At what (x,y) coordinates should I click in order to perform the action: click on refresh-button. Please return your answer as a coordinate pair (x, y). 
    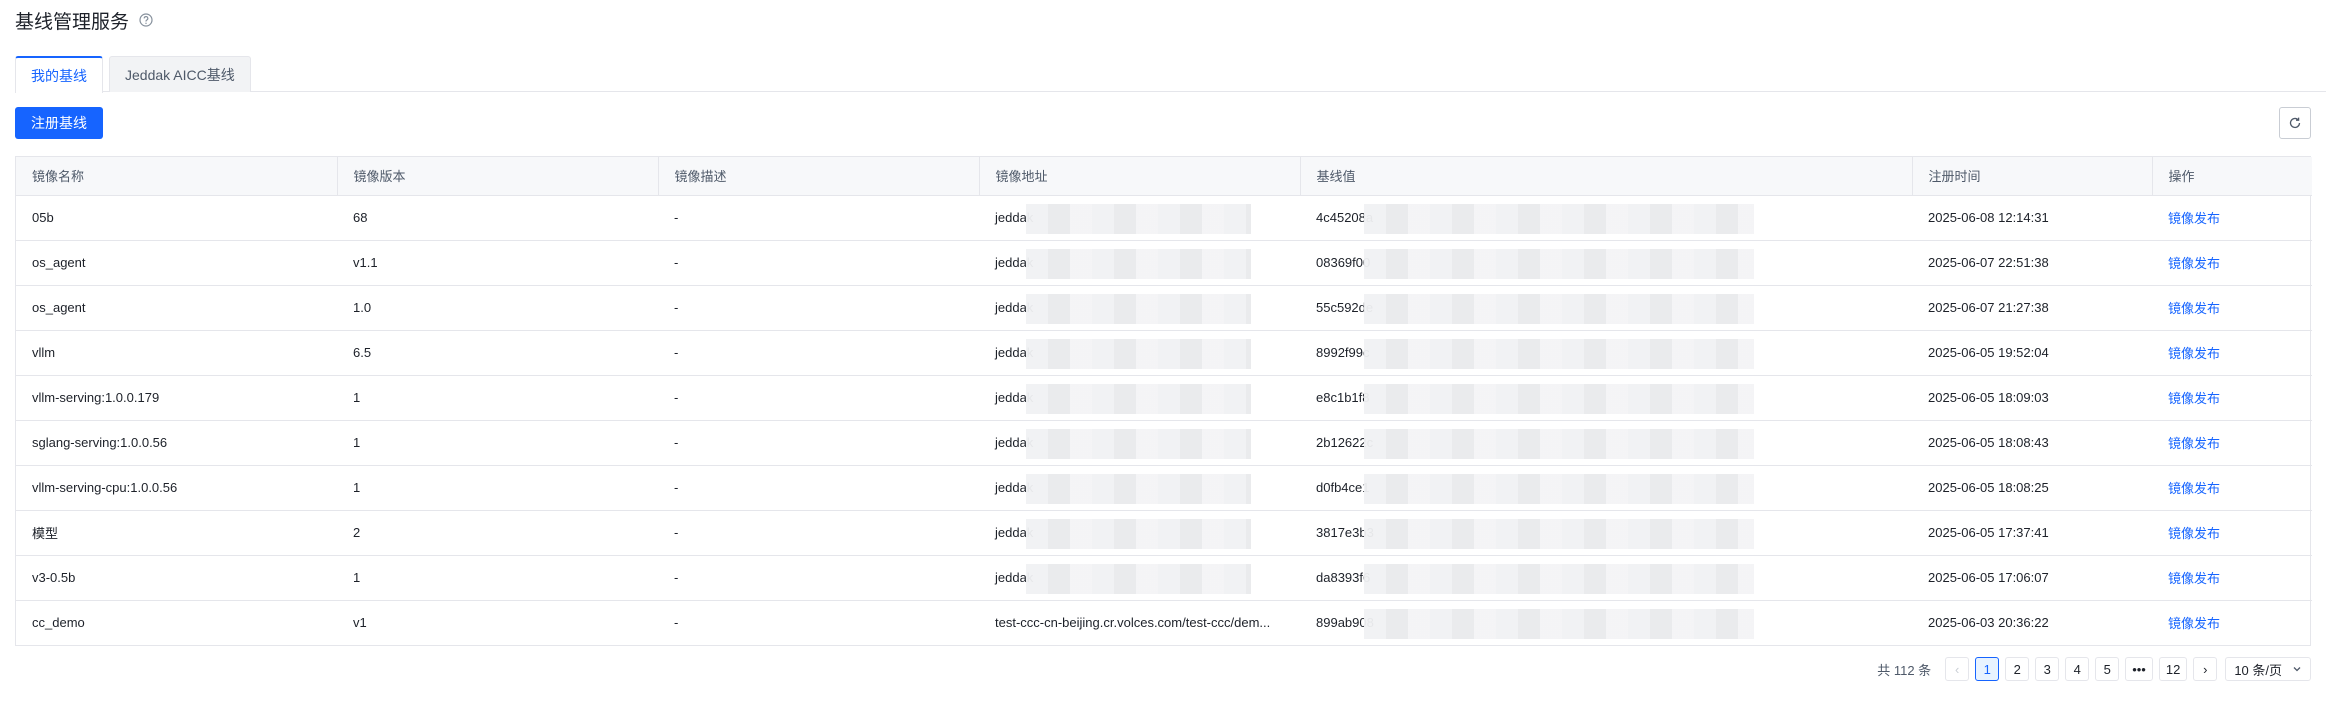
    Looking at the image, I should click on (2295, 123).